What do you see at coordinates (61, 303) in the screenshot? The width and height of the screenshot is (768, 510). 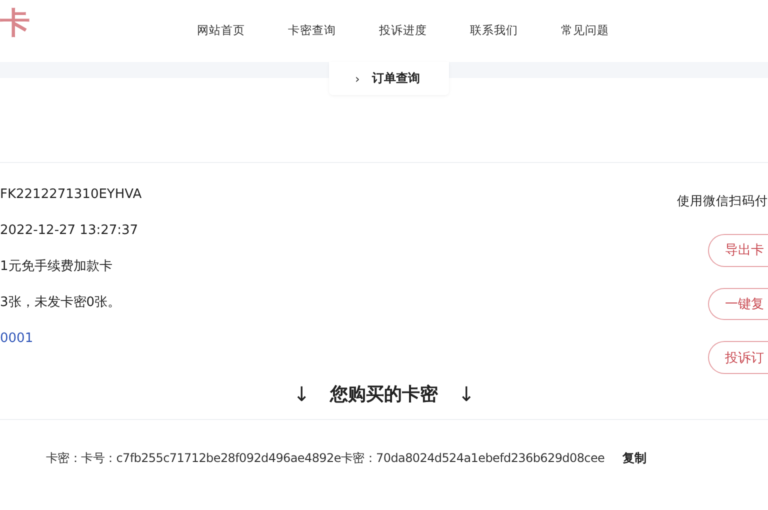 I see `order-detail: 3张，未发卡密0张。` at bounding box center [61, 303].